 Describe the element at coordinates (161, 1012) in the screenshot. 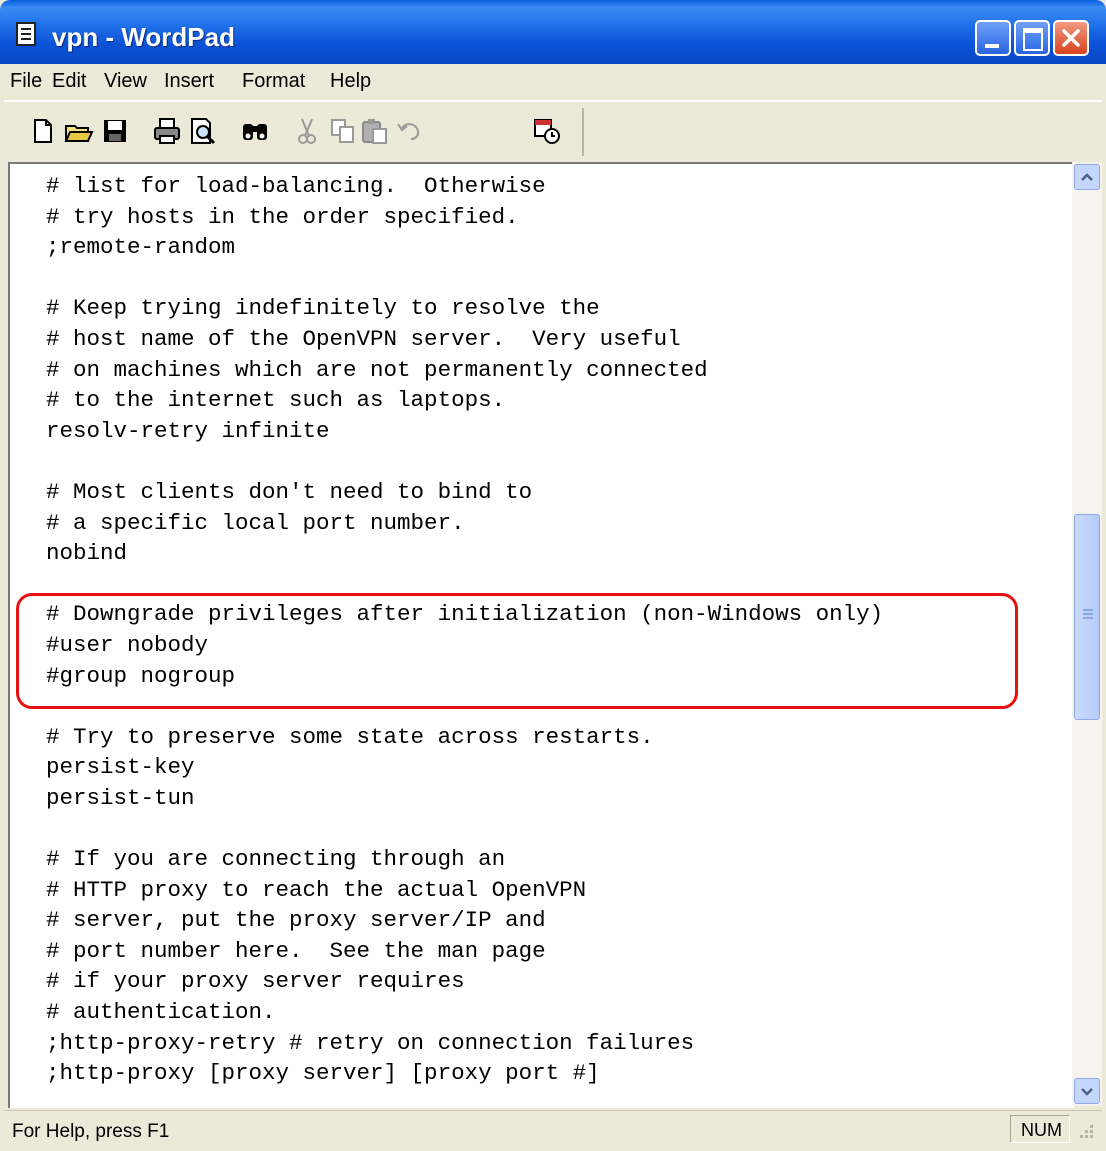

I see `document-line: # authentication.` at that location.